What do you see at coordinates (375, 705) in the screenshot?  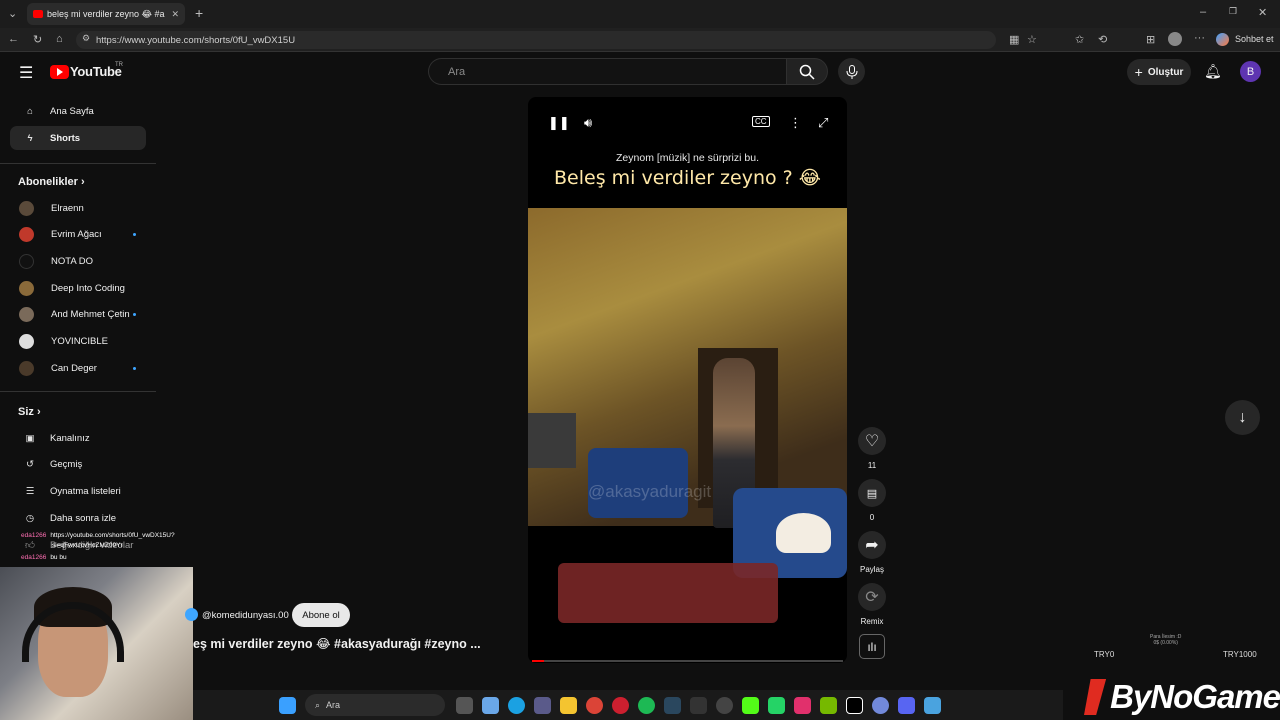 I see `taskbar-search: ⌕ Ara` at bounding box center [375, 705].